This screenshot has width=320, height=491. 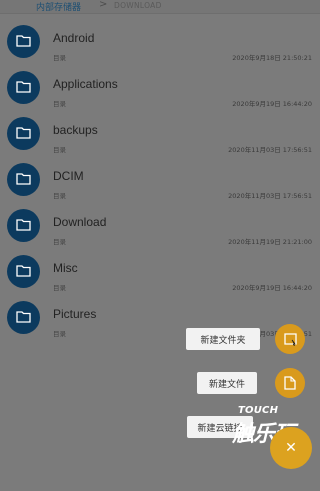 I want to click on file-icon, so click(x=290, y=383).